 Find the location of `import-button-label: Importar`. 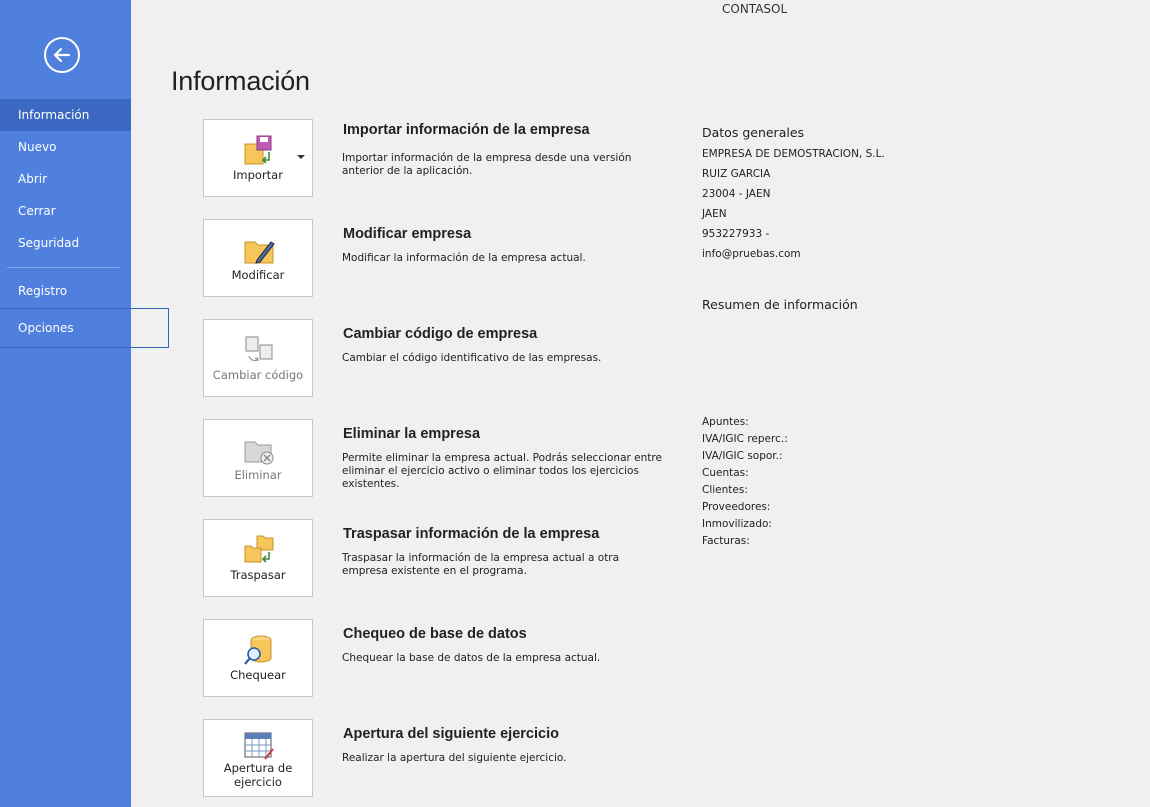

import-button-label: Importar is located at coordinates (258, 175).